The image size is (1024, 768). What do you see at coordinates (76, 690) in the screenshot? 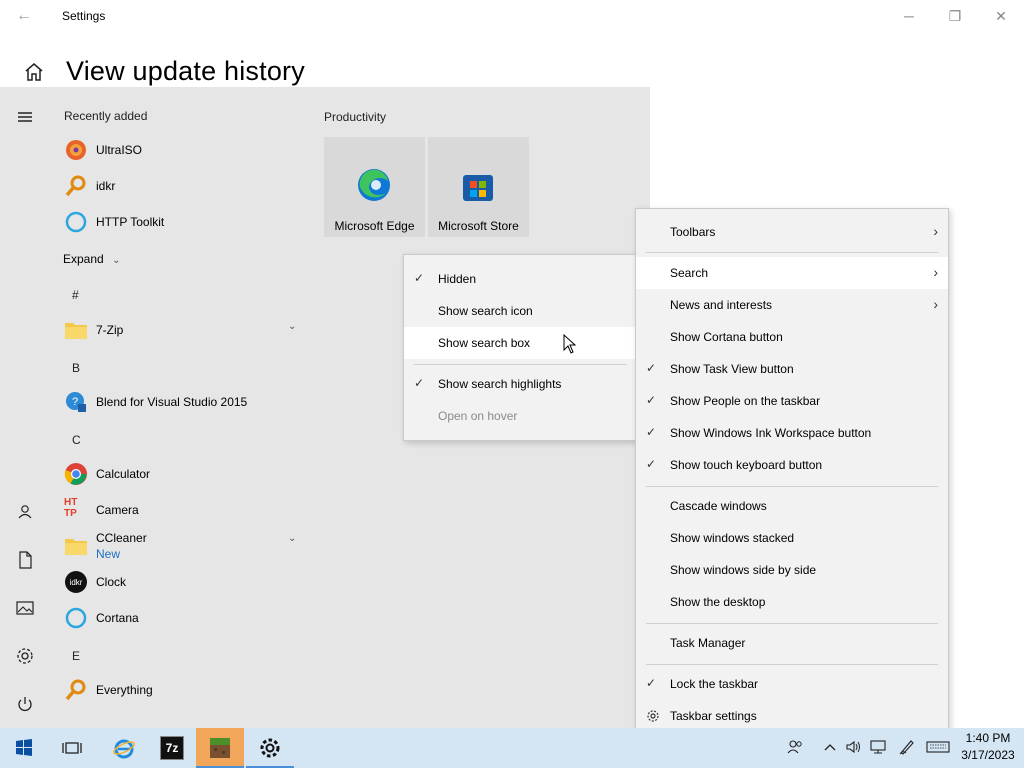
I see `magnifier-key-icon` at bounding box center [76, 690].